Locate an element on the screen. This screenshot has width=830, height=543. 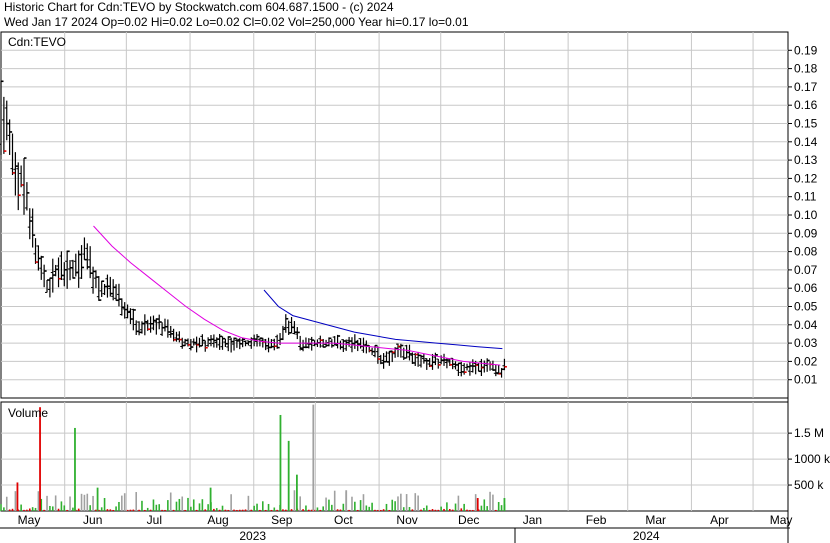
price-tick-label: 0.07 is located at coordinates (806, 270).